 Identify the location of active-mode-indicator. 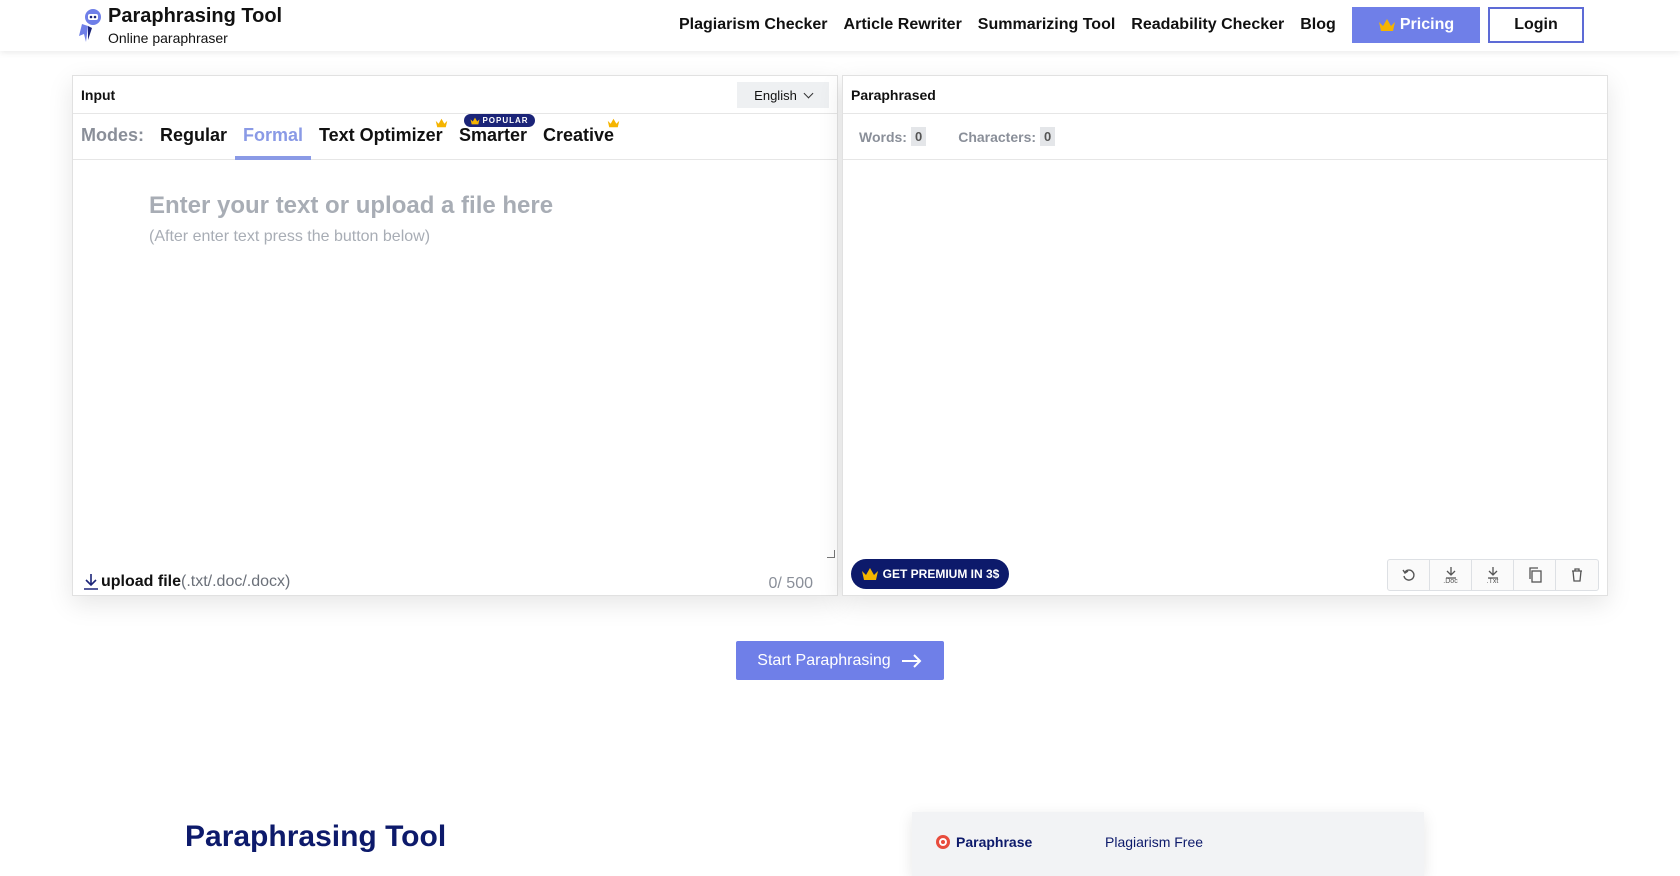
(273, 158).